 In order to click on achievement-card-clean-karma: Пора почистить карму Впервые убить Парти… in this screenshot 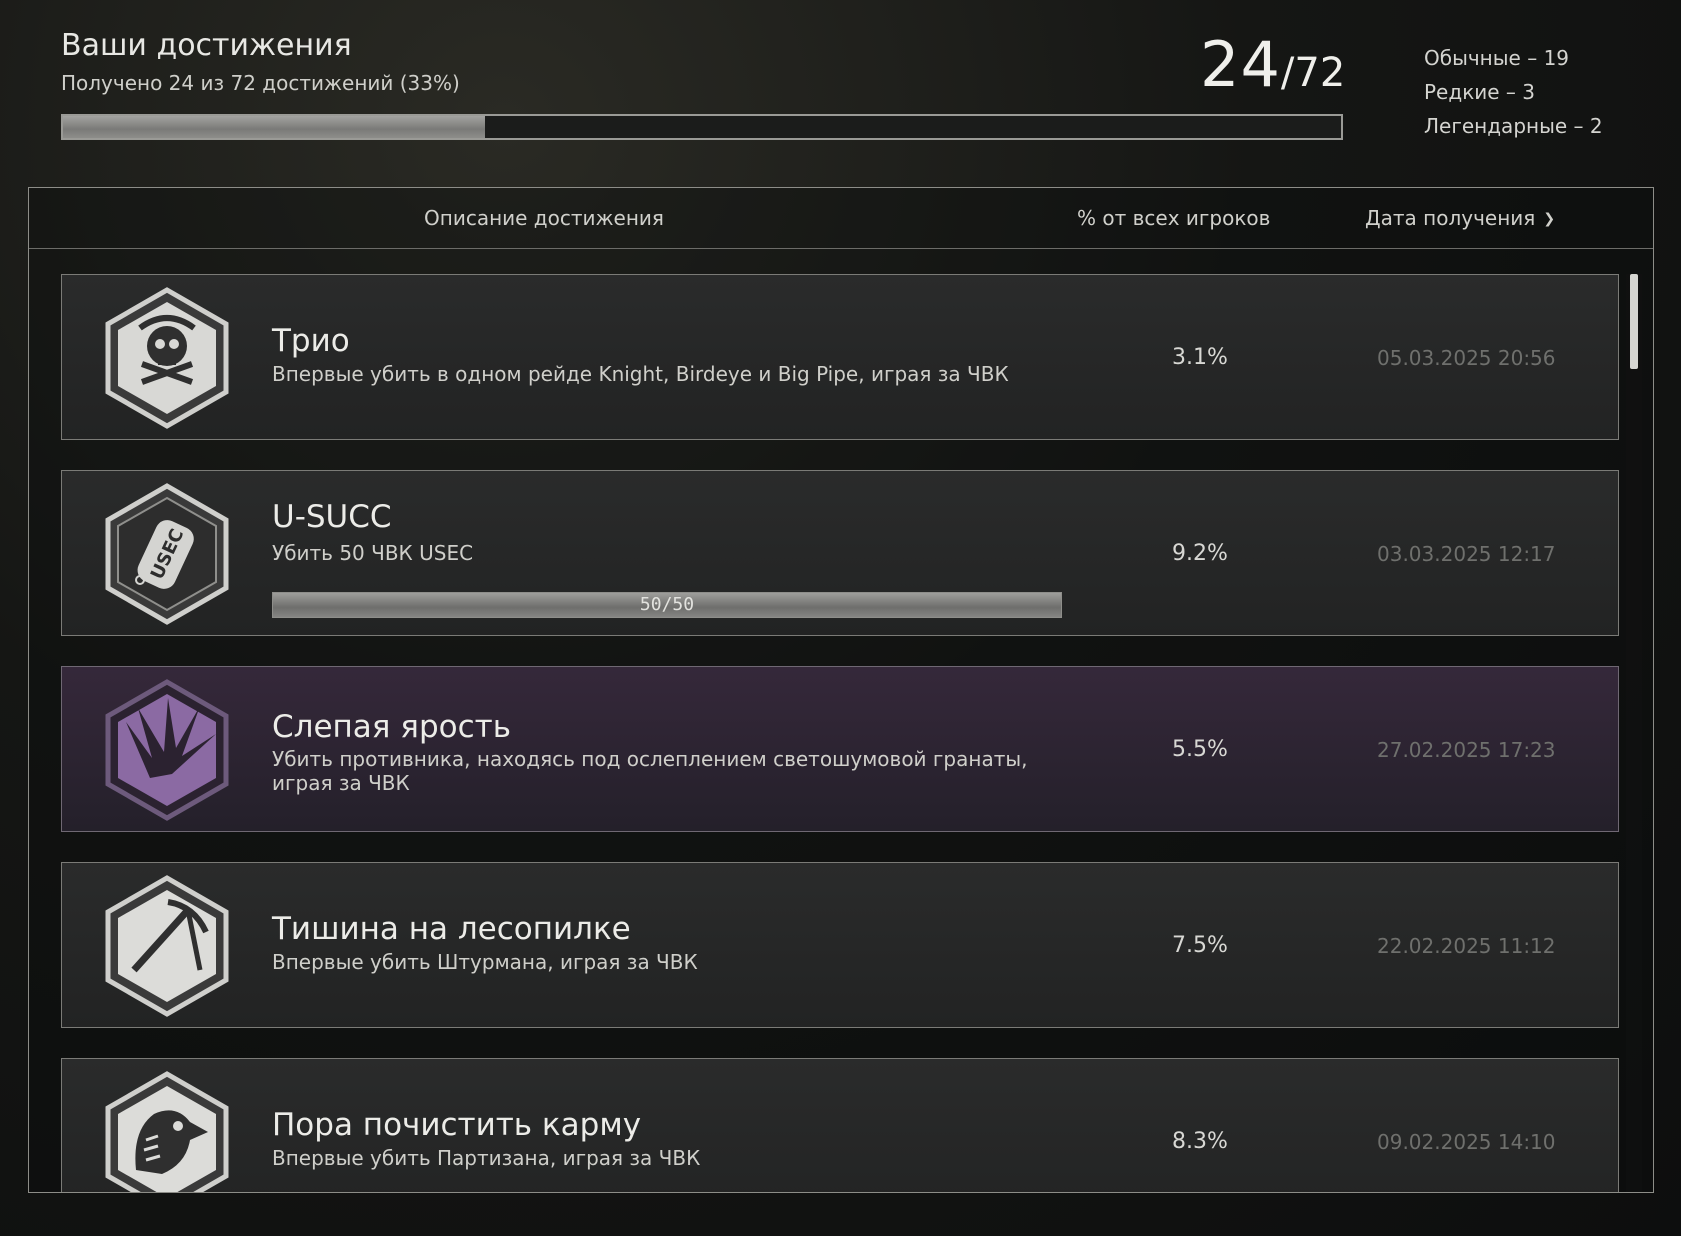, I will do `click(840, 1125)`.